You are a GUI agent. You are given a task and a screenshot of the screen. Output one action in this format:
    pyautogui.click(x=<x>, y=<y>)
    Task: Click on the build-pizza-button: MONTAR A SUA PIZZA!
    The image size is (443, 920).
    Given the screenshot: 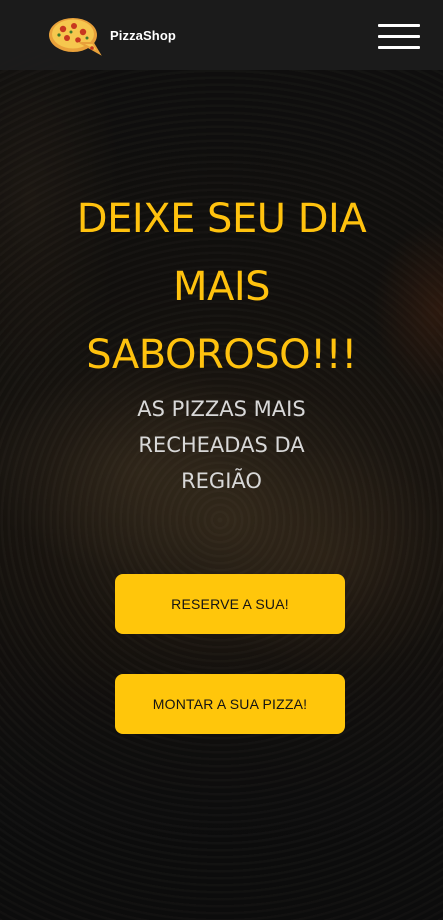 What is the action you would take?
    pyautogui.click(x=230, y=704)
    